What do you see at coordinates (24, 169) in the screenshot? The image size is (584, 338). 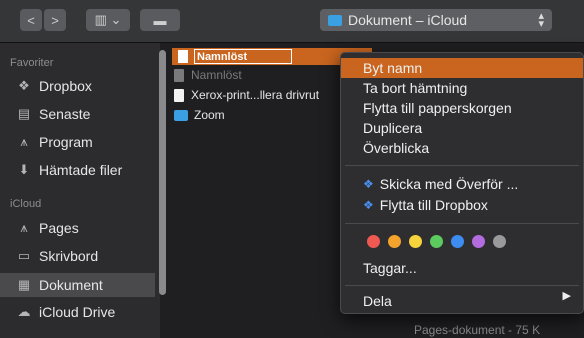 I see `downloads-icon: ⬇` at bounding box center [24, 169].